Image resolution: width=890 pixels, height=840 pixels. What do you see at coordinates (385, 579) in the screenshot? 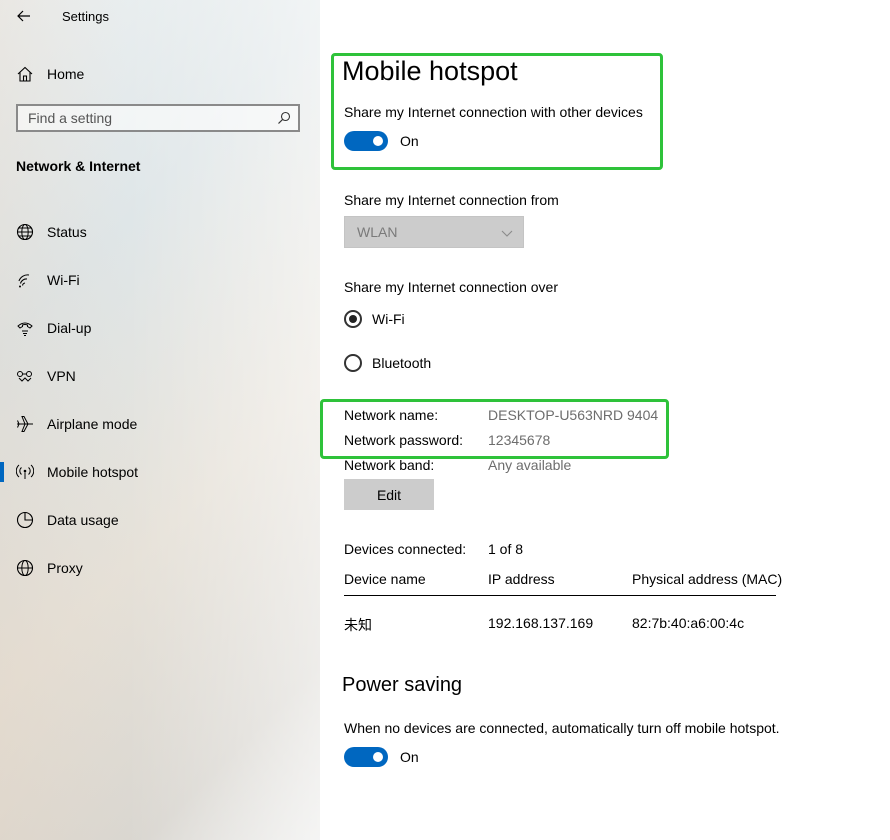
I see `table-header-device-name: Device name` at bounding box center [385, 579].